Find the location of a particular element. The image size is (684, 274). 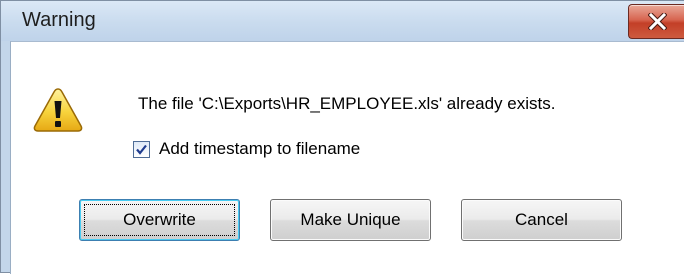

dialog-title: Warning is located at coordinates (59, 20).